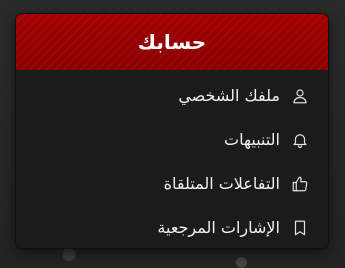 Image resolution: width=345 pixels, height=268 pixels. I want to click on menu-item-bookmarks: الإشارات المرجعية, so click(172, 227).